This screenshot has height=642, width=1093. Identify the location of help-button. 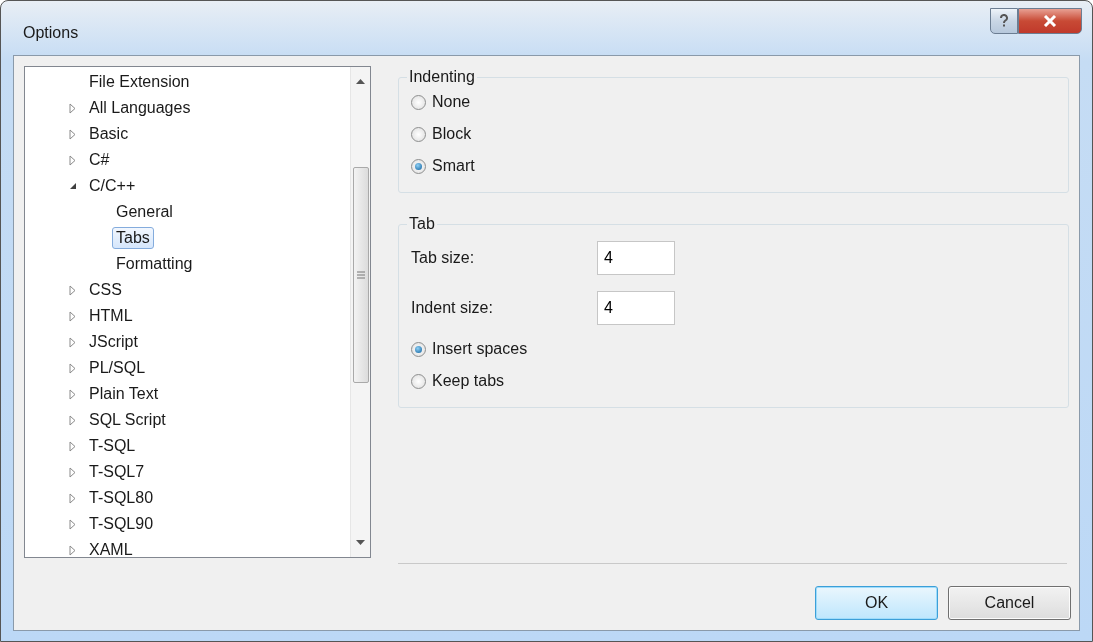
(1004, 21).